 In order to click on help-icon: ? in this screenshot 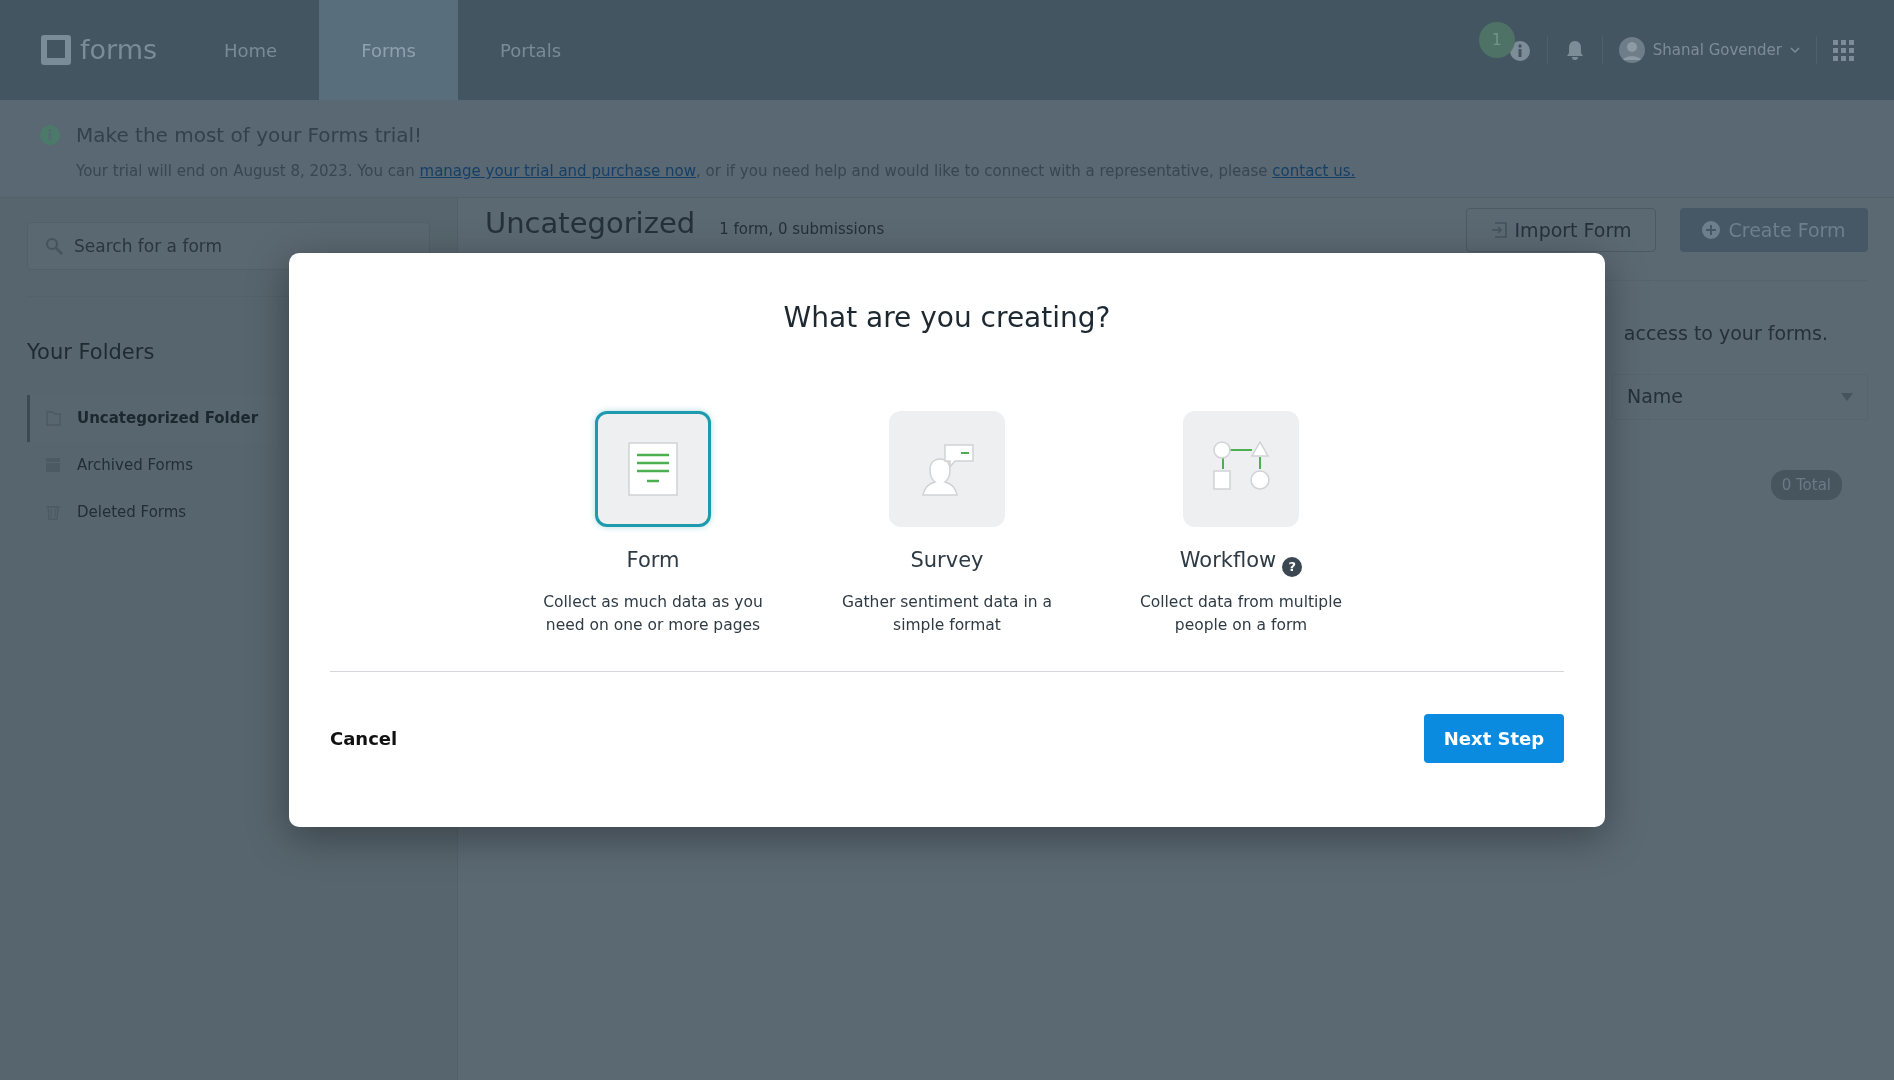, I will do `click(1292, 566)`.